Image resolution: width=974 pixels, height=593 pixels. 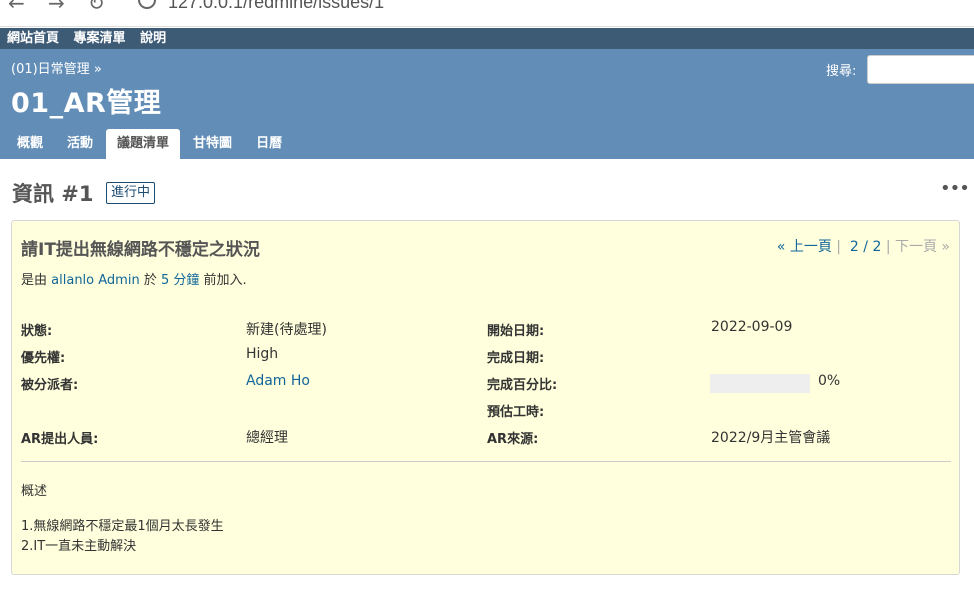 I want to click on tab-overview: 概觀, so click(x=30, y=144).